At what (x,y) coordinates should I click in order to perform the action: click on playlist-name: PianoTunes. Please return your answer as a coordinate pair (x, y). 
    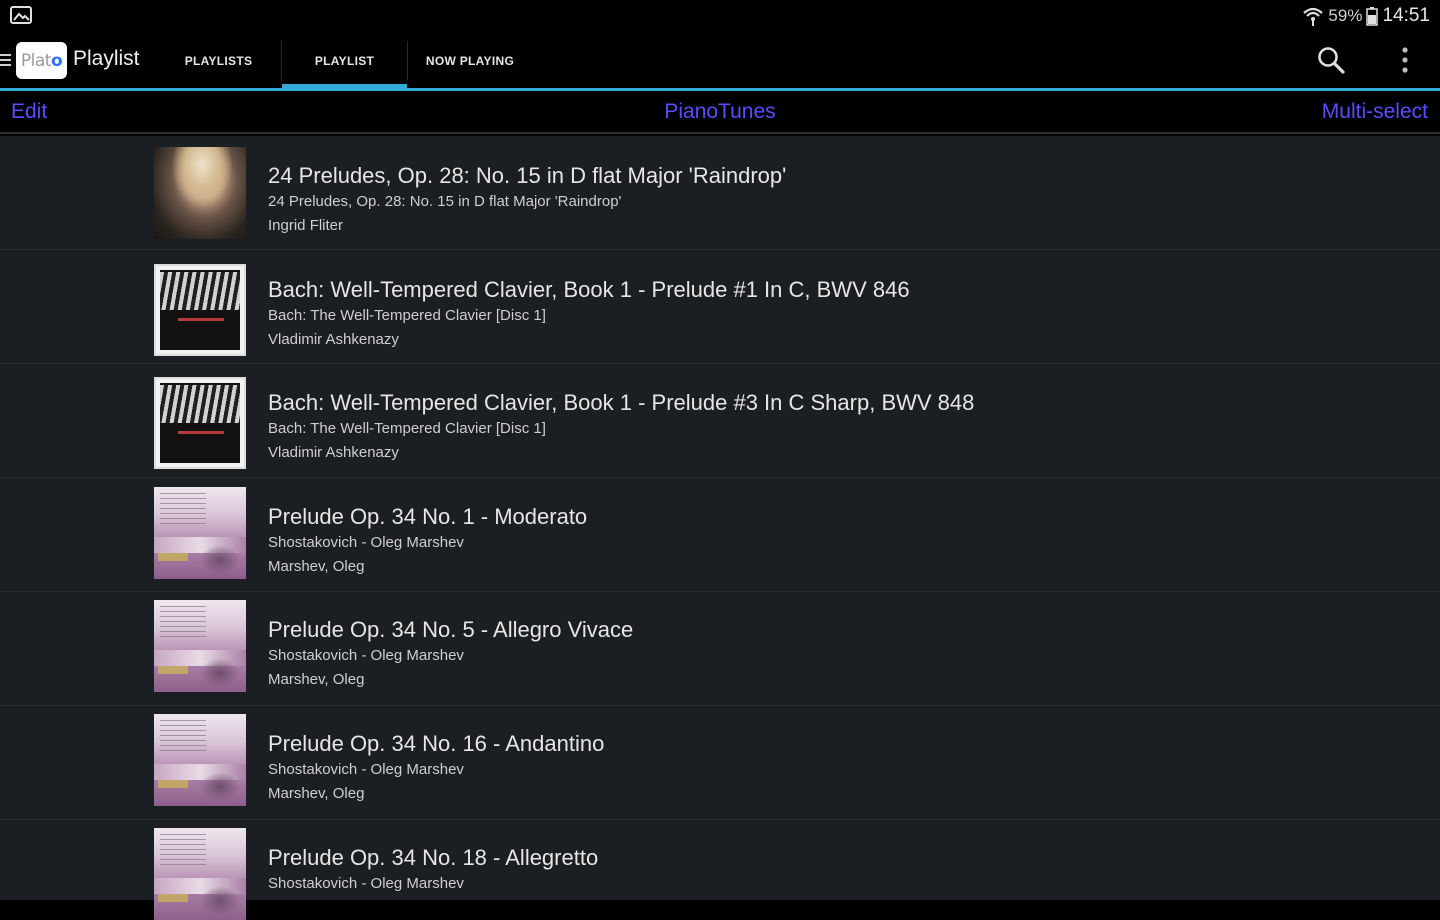
    Looking at the image, I should click on (720, 111).